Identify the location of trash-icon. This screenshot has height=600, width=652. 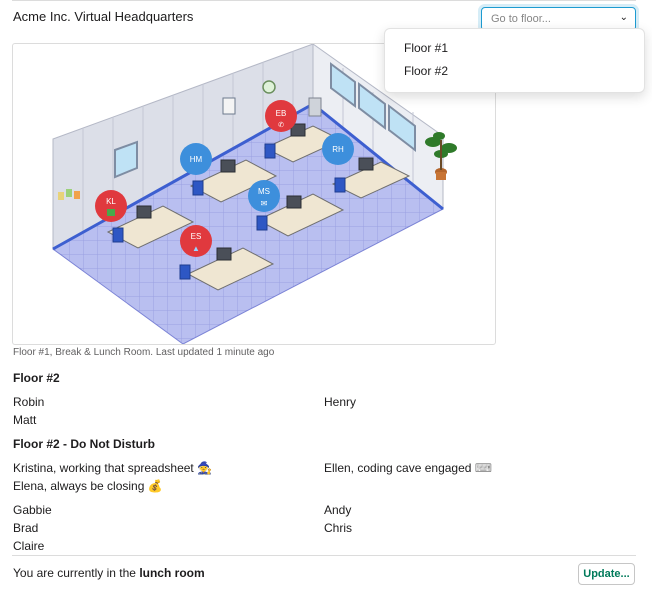
(111, 212).